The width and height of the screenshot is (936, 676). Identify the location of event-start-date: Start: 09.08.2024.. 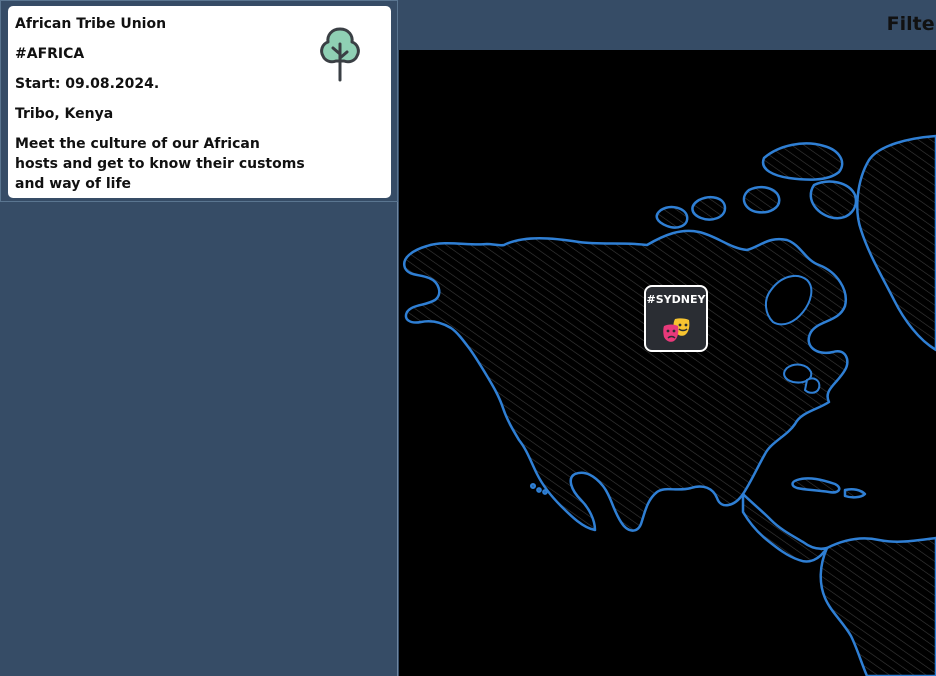
(87, 84).